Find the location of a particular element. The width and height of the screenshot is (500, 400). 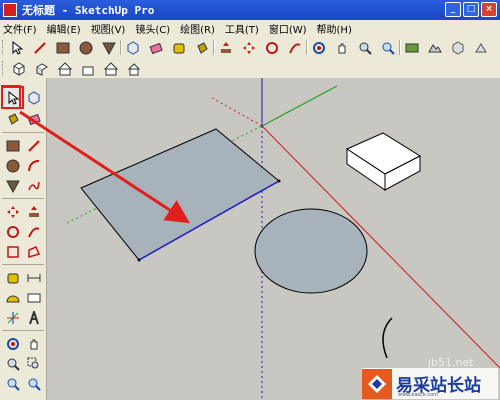

watermark-sub: www.easck.com is located at coordinates (418, 395).